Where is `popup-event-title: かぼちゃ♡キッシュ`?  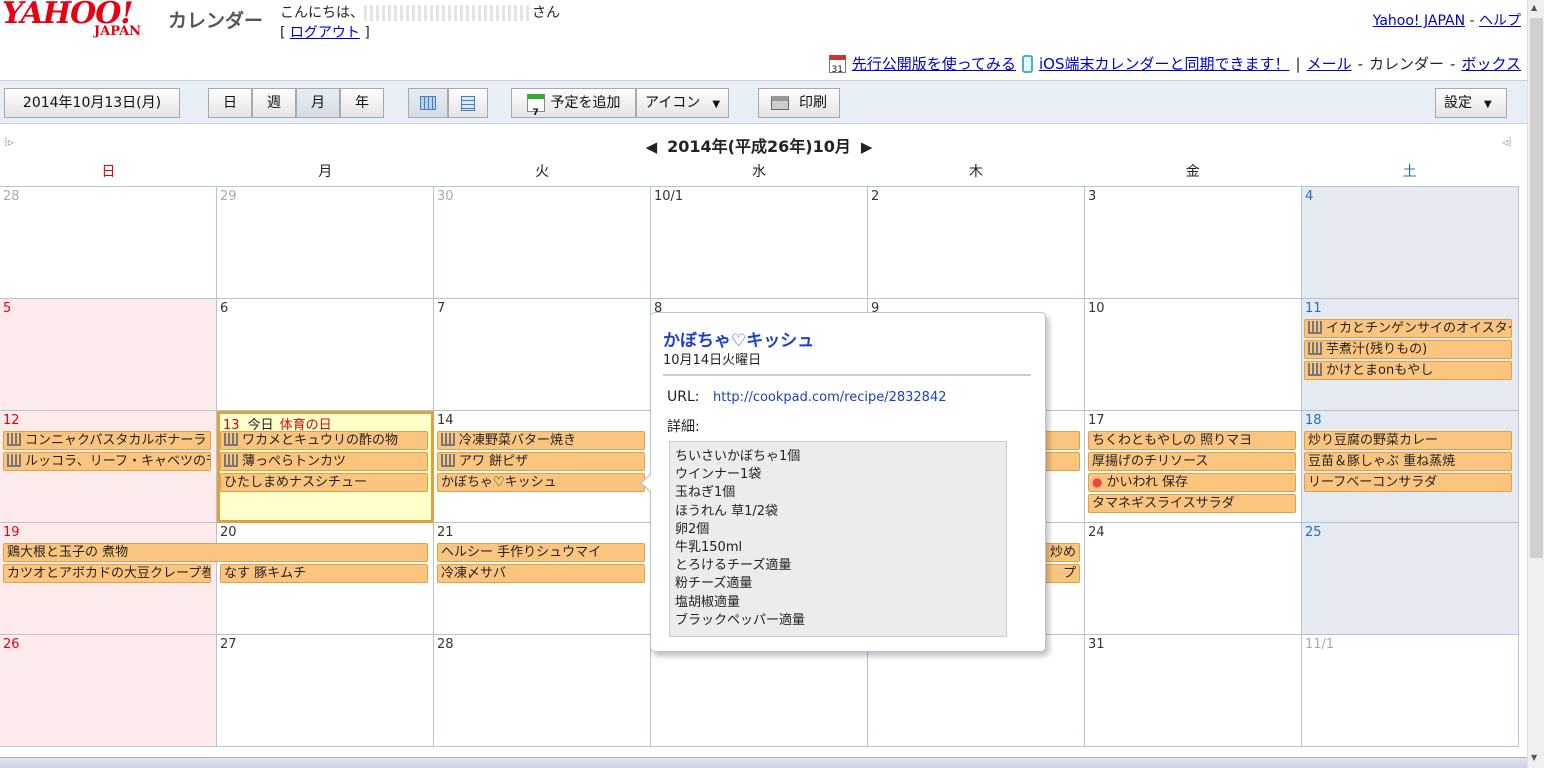
popup-event-title: かぼちゃ♡キッシュ is located at coordinates (738, 338).